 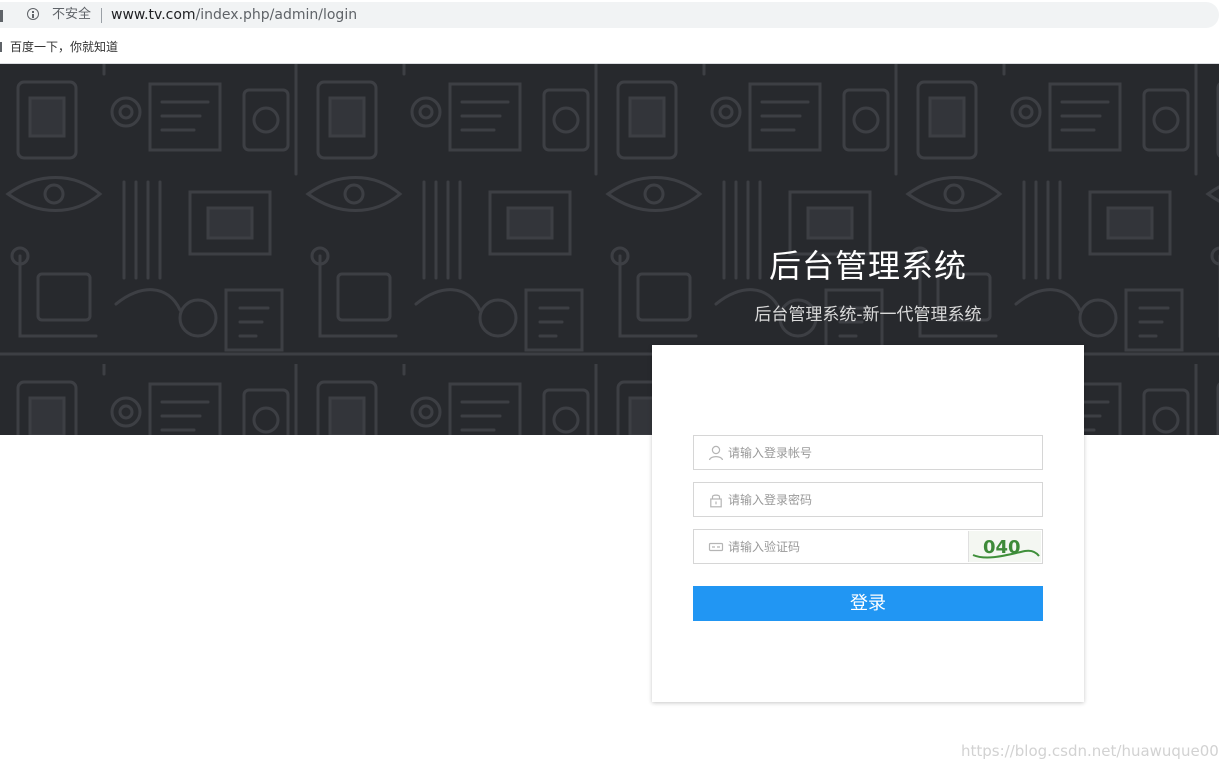 What do you see at coordinates (878, 499) in the screenshot?
I see `password-input` at bounding box center [878, 499].